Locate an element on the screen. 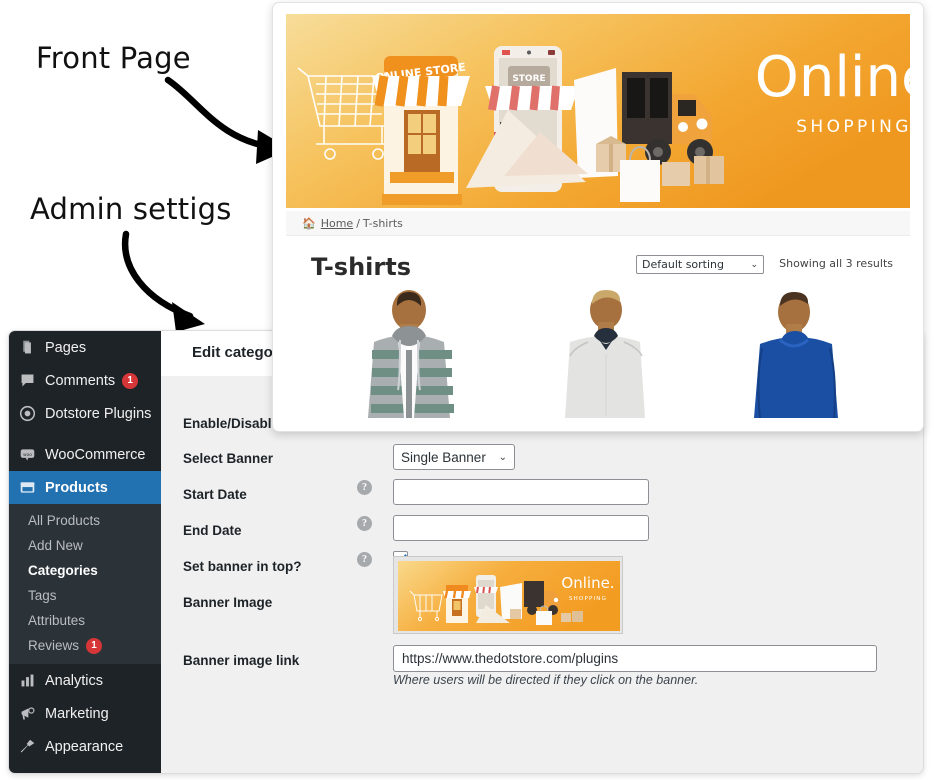  sidebar-item-comments: Comments 1 is located at coordinates (85, 380).